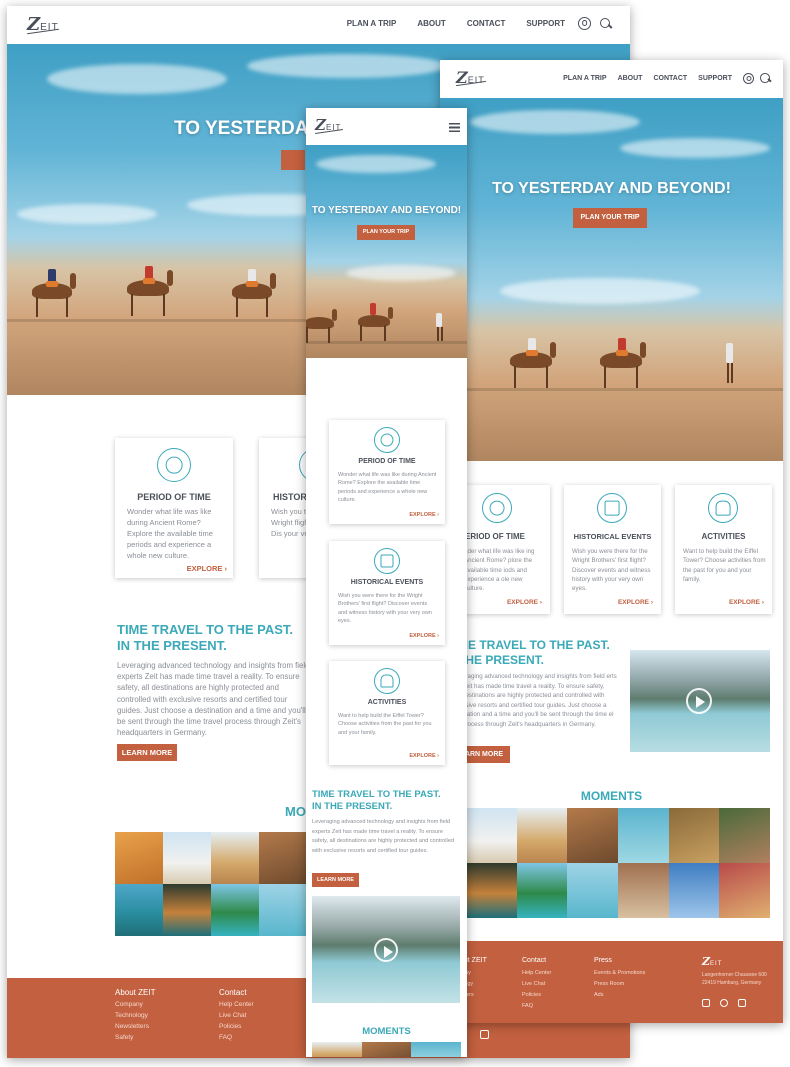 Image resolution: width=790 pixels, height=1067 pixels. I want to click on hamburger-menu-icon, so click(454, 127).